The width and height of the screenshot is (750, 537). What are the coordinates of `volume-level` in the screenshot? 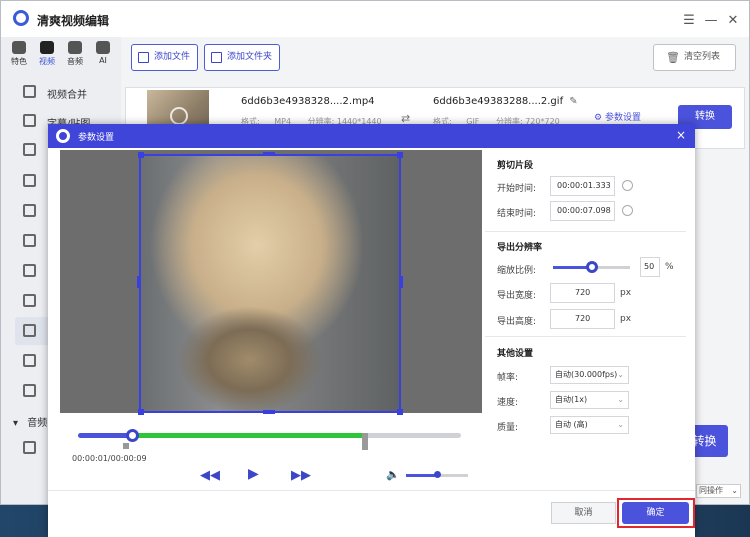 It's located at (421, 475).